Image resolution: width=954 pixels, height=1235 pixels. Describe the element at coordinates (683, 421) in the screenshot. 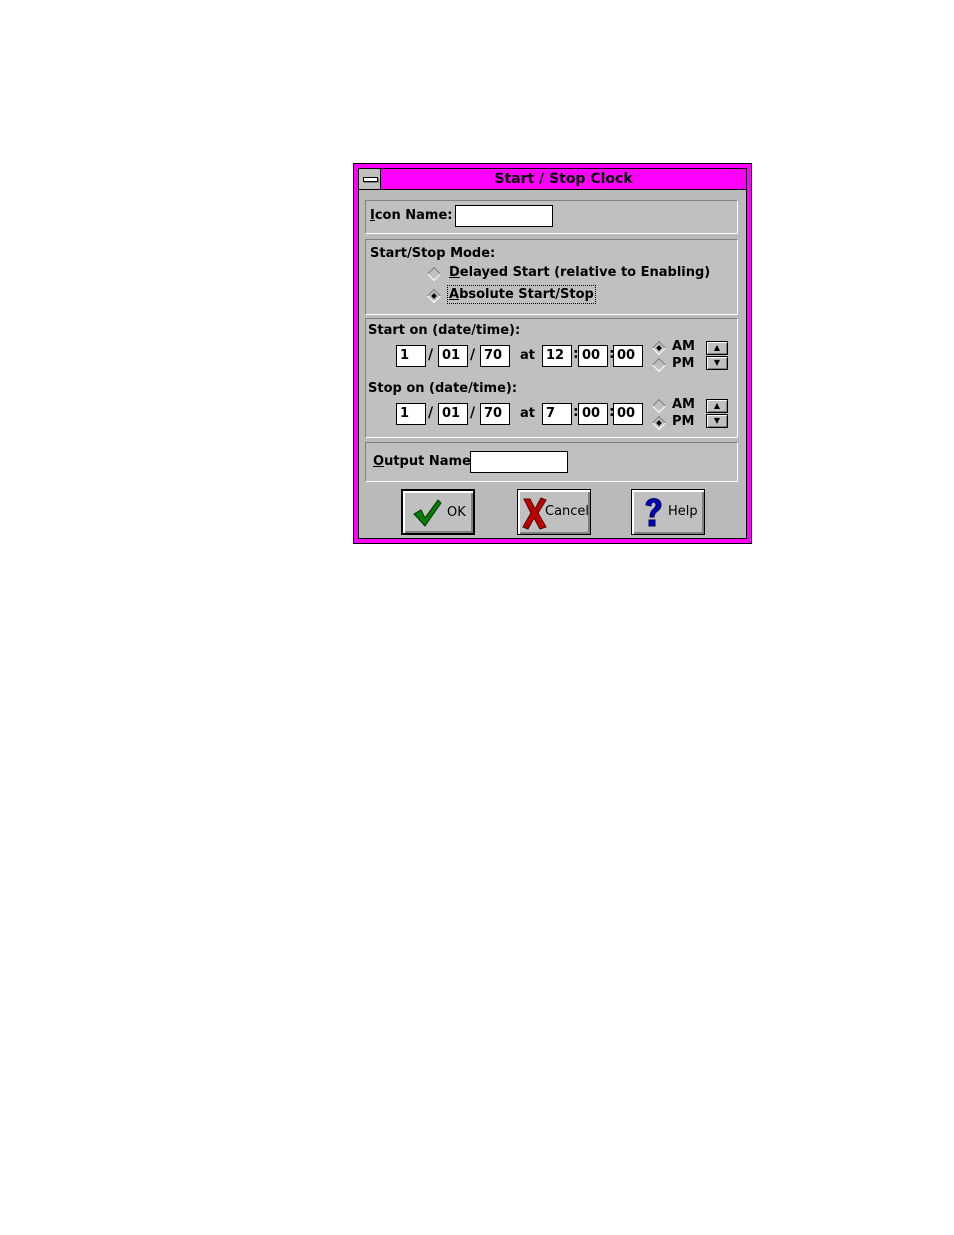

I see `stop-pm-label: PM` at that location.